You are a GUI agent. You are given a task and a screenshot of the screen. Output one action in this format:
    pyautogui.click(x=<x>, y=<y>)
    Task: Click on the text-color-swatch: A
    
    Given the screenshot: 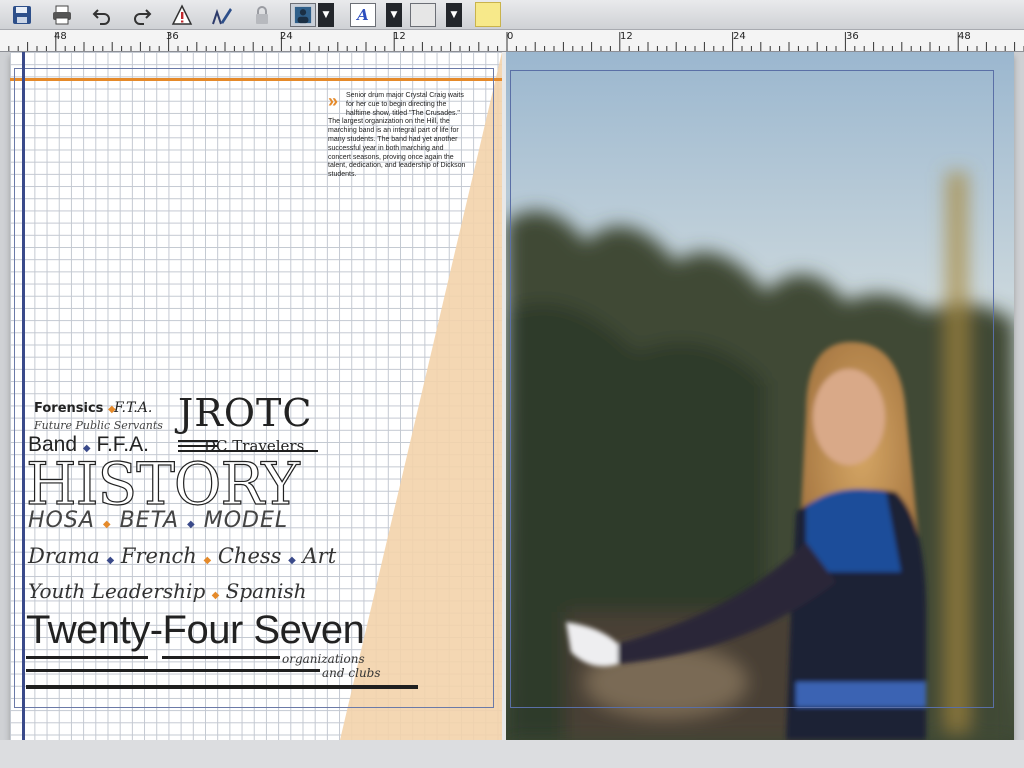 What is the action you would take?
    pyautogui.click(x=363, y=15)
    